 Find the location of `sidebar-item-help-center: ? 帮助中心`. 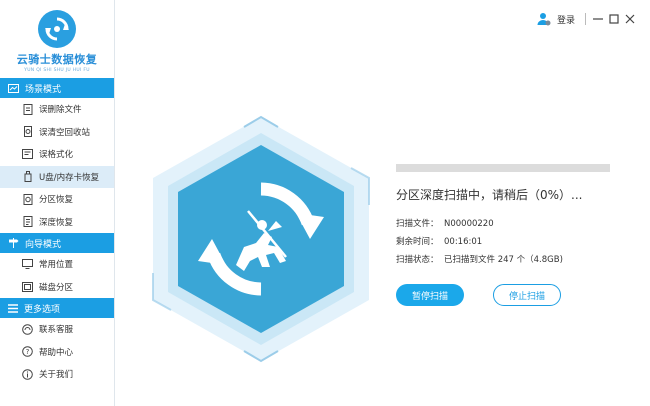

sidebar-item-help-center: ? 帮助中心 is located at coordinates (57, 352).